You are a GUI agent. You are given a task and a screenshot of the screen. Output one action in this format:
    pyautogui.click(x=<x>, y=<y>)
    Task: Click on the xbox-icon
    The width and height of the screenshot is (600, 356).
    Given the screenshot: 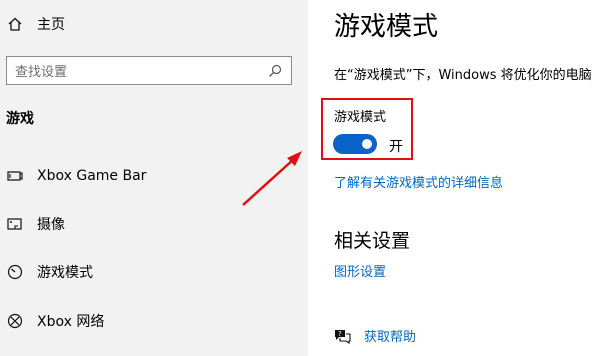 What is the action you would take?
    pyautogui.click(x=15, y=321)
    